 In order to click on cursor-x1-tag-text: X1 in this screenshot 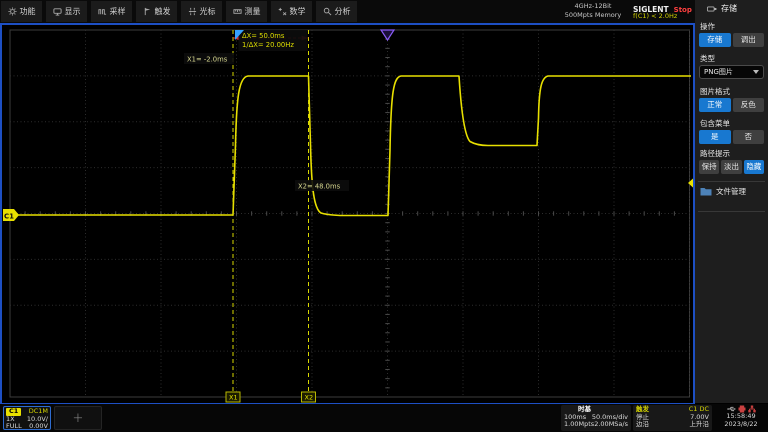, I will do `click(233, 398)`.